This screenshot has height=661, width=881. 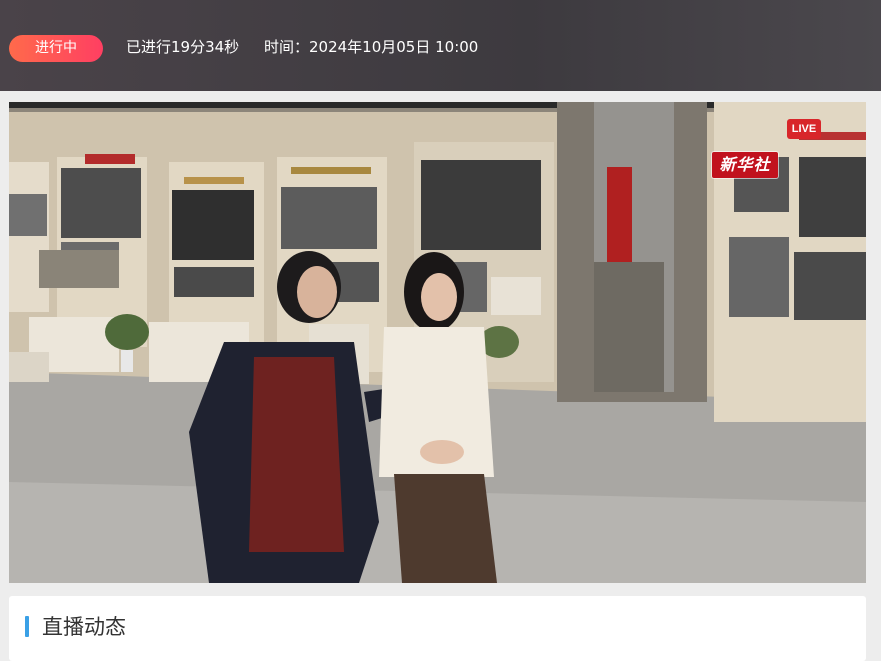 I want to click on broadcast-time: 时间：2024年10月05日 10:00, so click(x=371, y=47).